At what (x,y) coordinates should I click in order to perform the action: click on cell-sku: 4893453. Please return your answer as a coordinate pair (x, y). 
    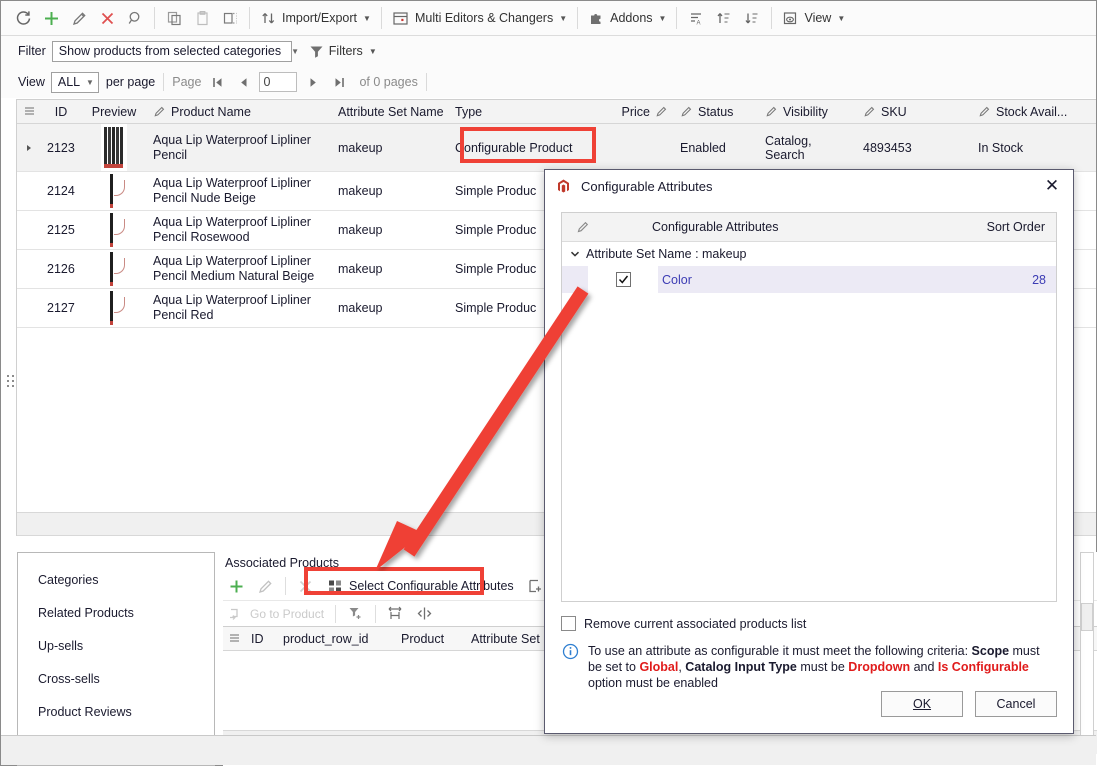
    Looking at the image, I should click on (887, 147).